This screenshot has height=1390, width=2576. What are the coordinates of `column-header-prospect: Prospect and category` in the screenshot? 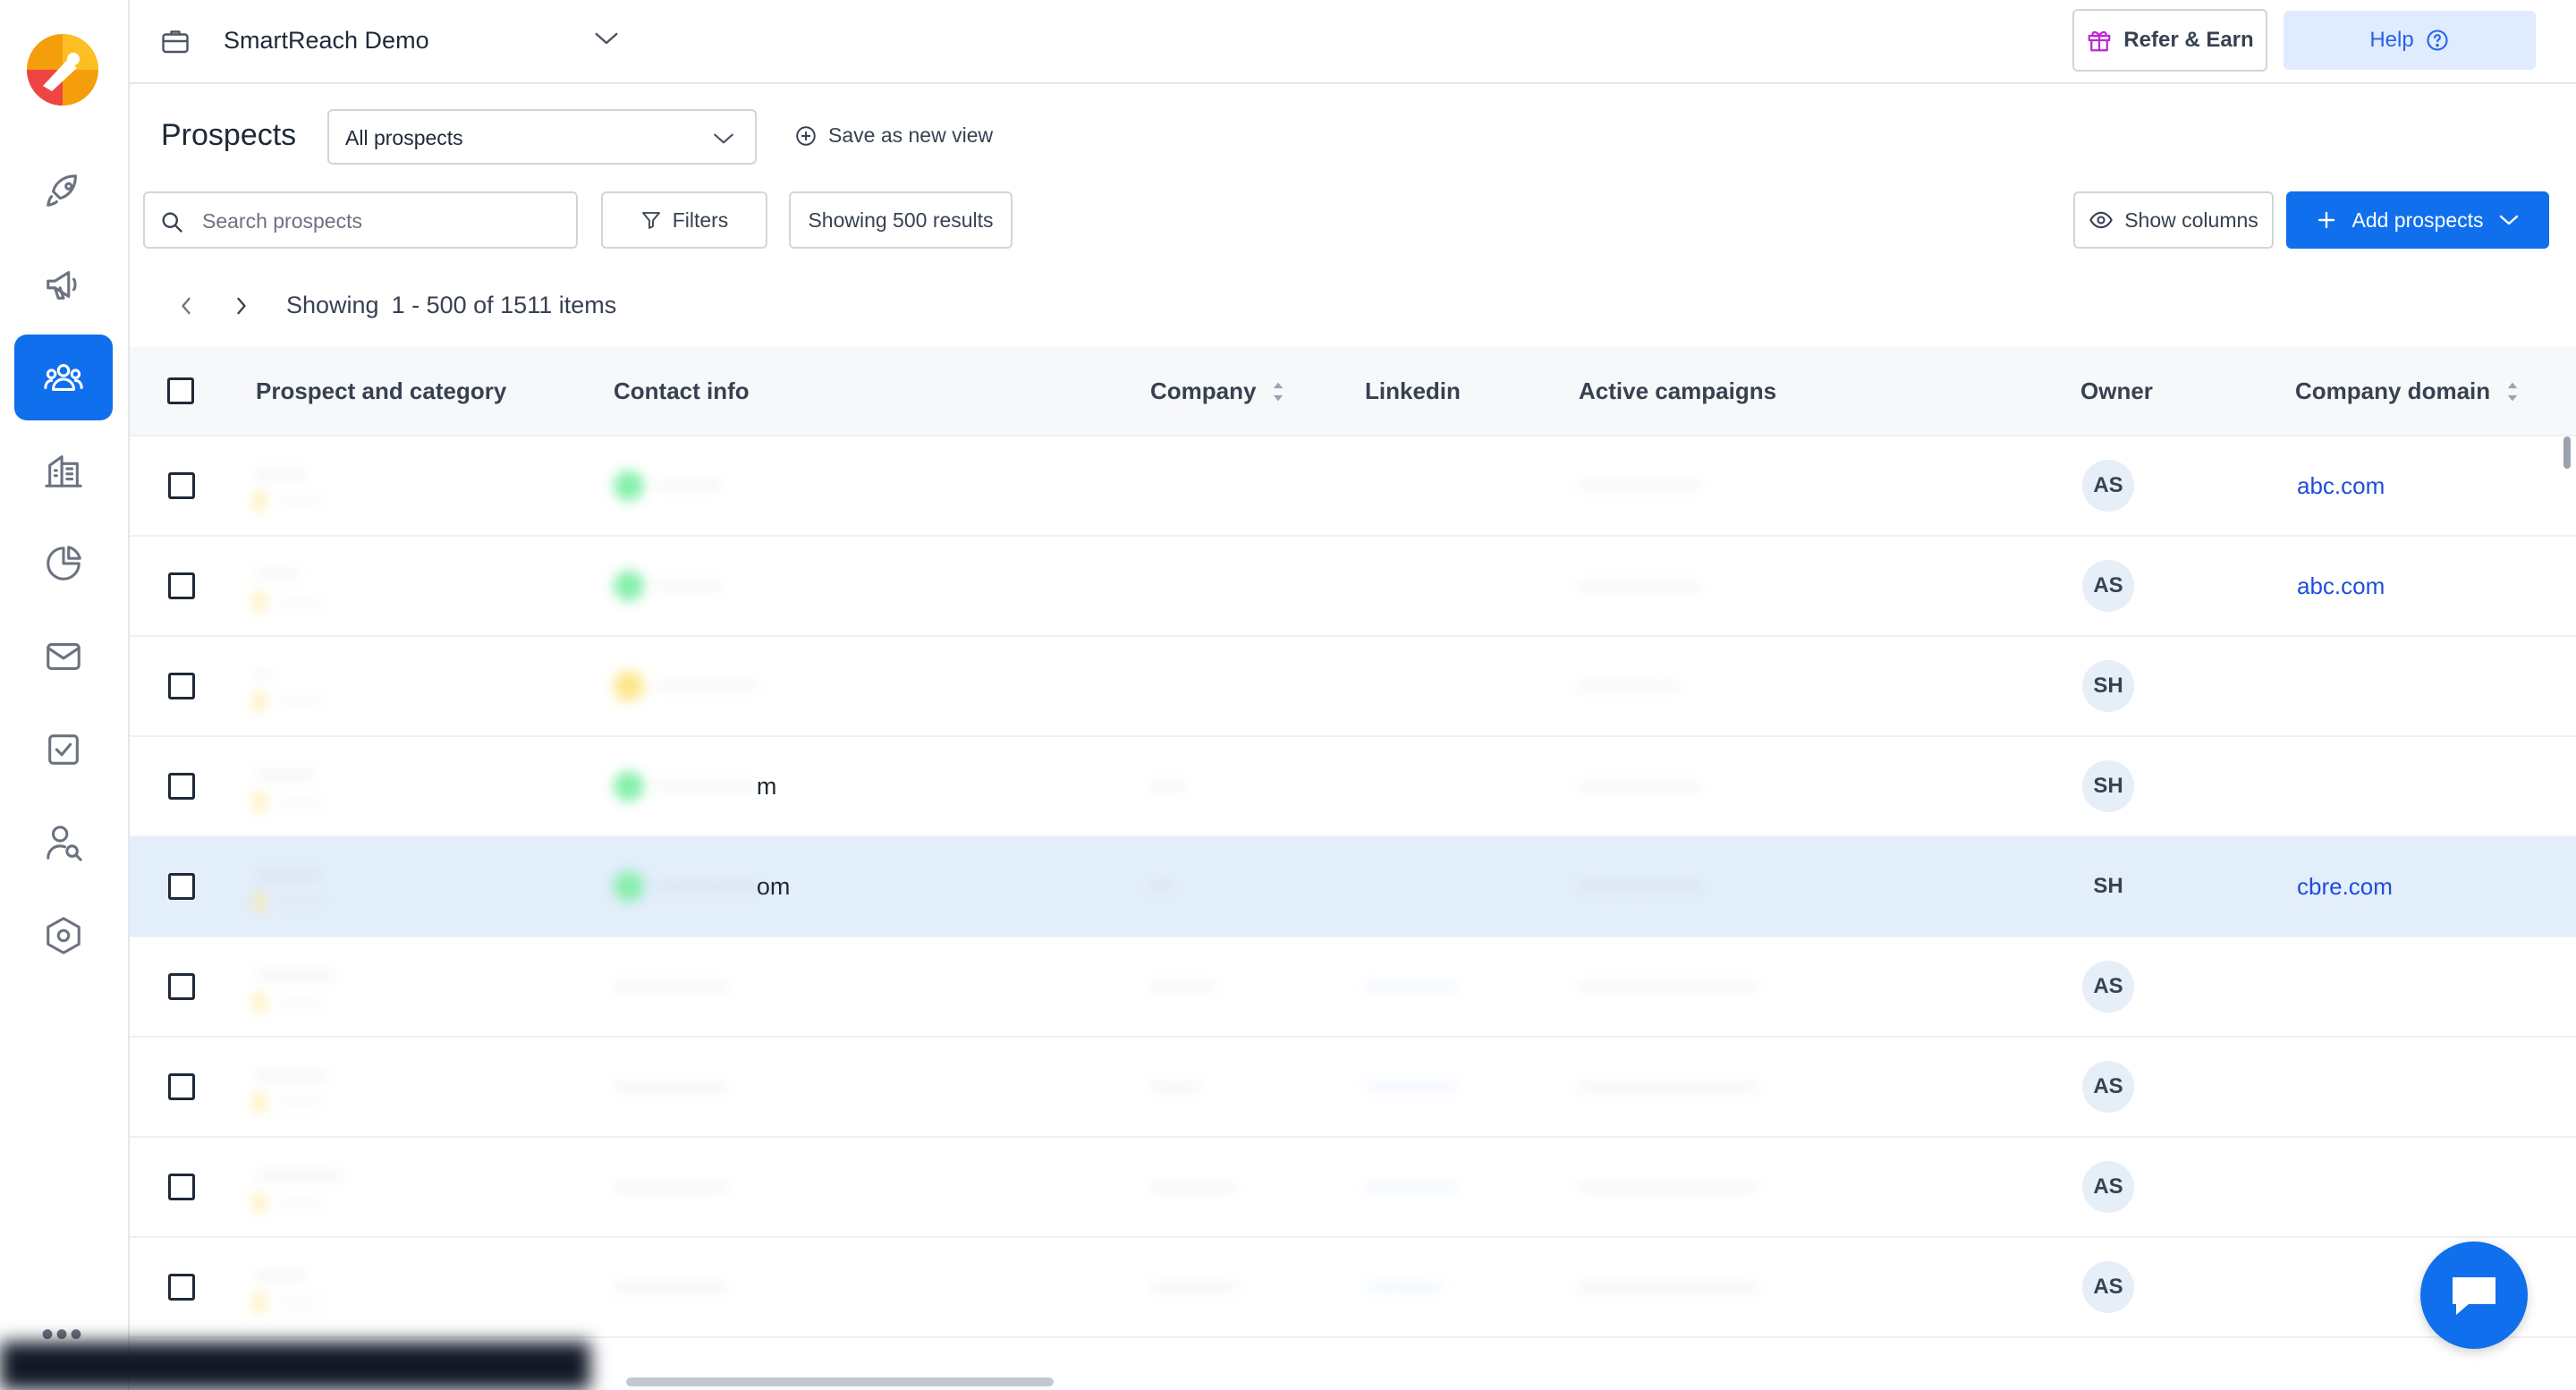 It's located at (381, 391).